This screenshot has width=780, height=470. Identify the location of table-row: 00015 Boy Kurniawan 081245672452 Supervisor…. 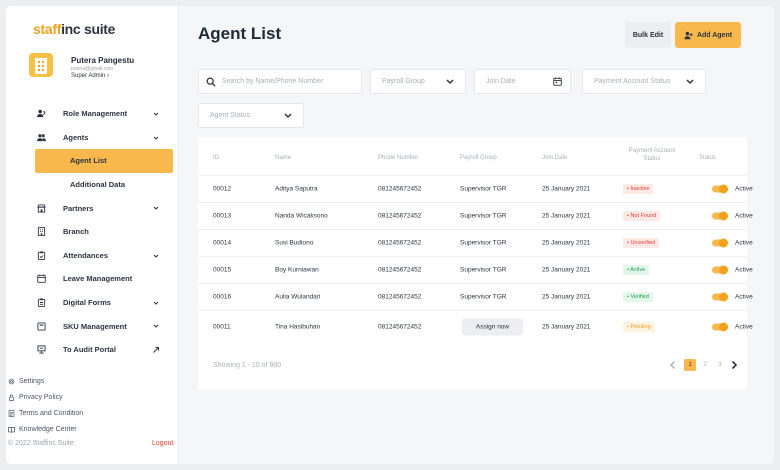
(475, 269).